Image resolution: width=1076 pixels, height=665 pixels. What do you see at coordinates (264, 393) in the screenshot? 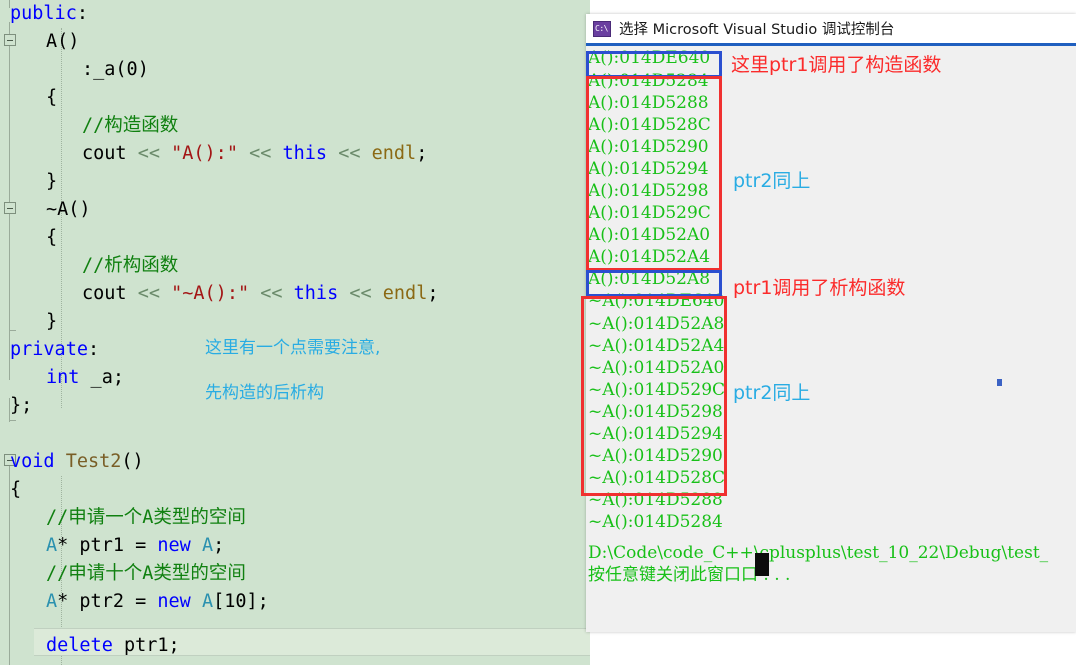
I see `editor-note-n2: 先构造的后析构` at bounding box center [264, 393].